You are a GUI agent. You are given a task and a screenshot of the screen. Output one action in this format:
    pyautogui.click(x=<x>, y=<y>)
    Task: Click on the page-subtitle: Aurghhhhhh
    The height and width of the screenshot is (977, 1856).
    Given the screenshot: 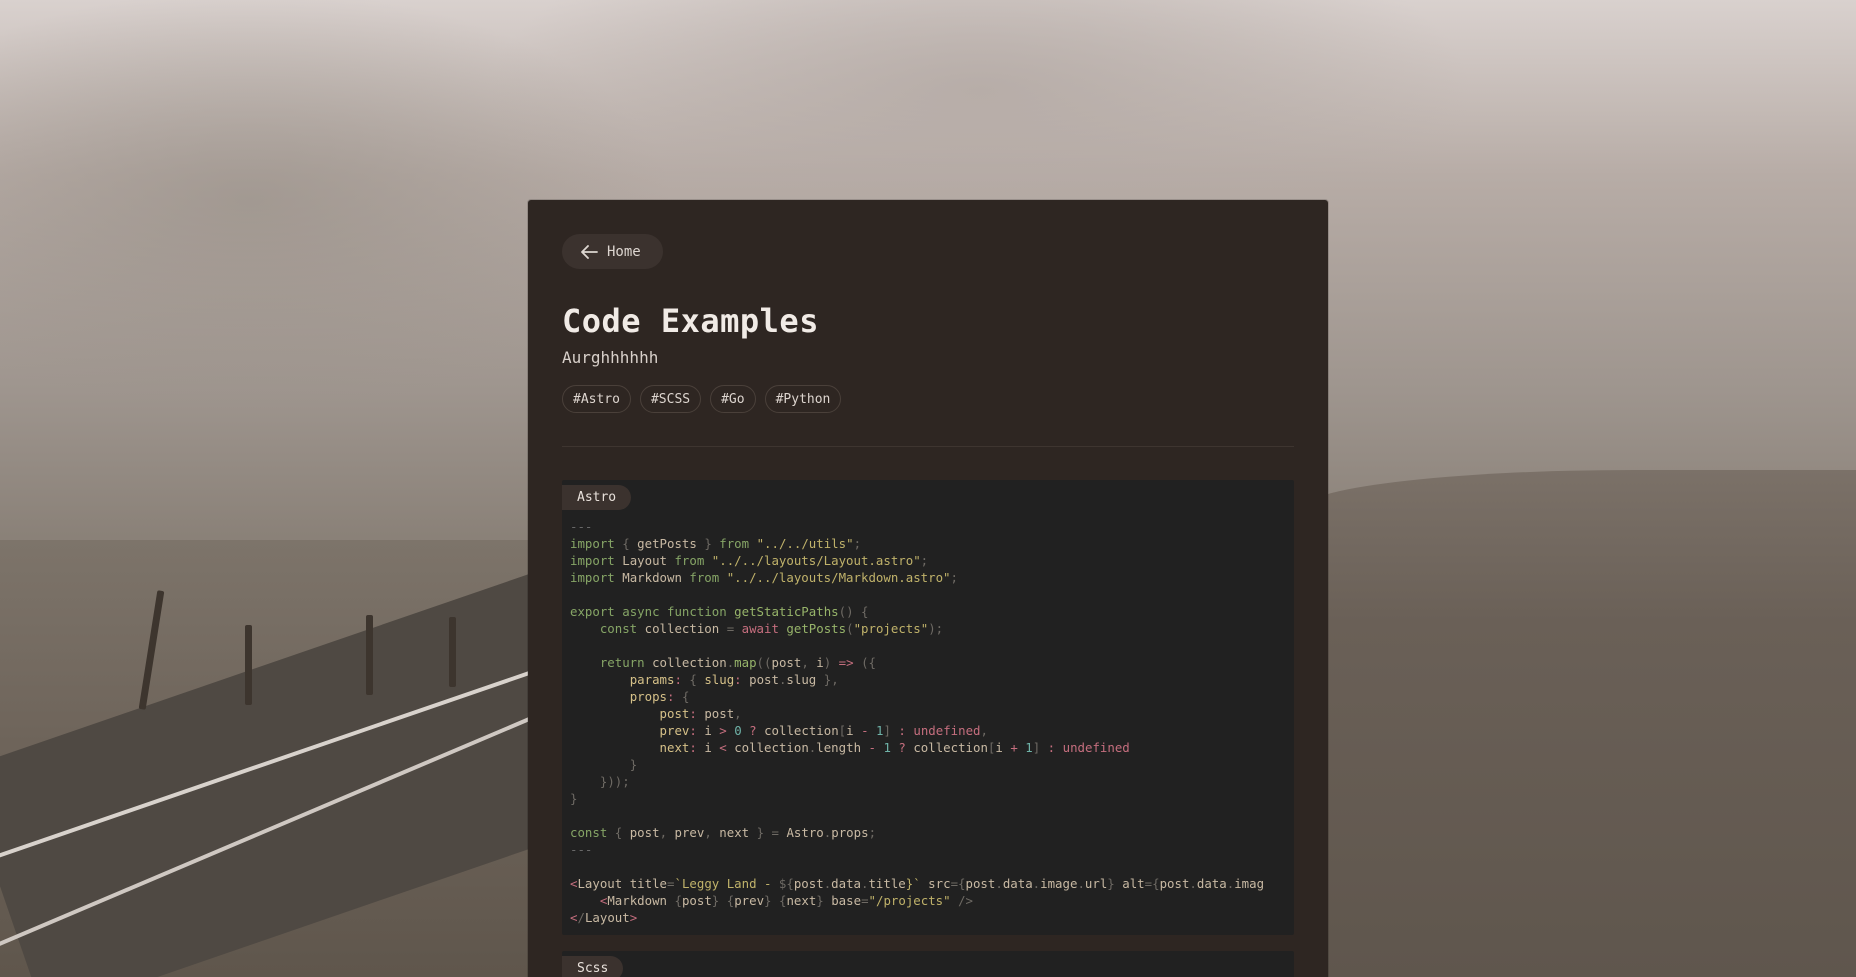 What is the action you would take?
    pyautogui.click(x=610, y=357)
    